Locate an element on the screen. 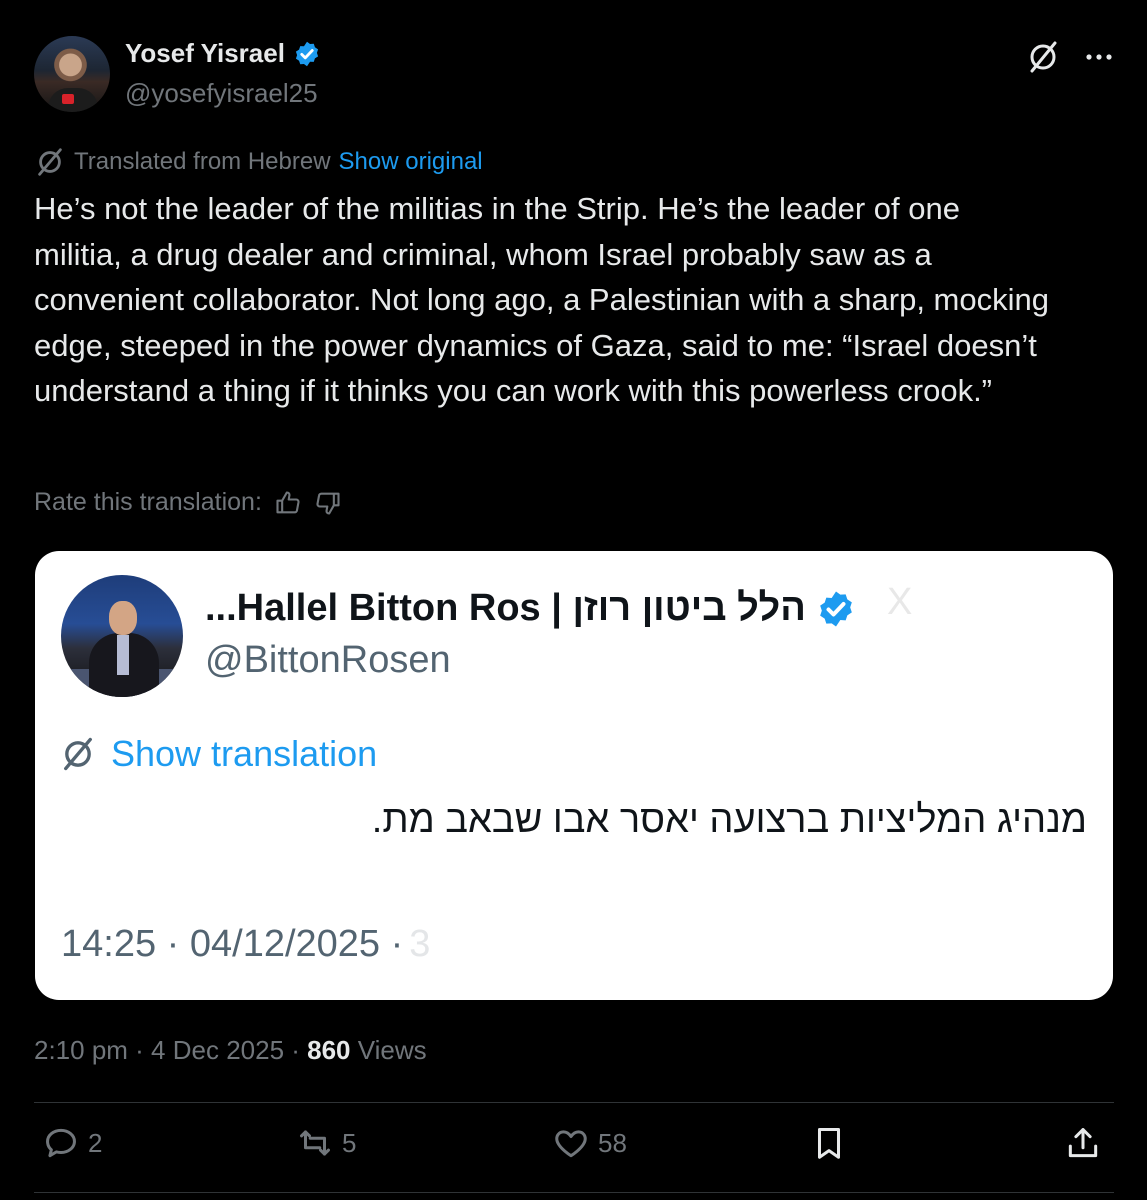  post-time: 2:10 pm · 4 Dec 2025 · is located at coordinates (170, 1050).